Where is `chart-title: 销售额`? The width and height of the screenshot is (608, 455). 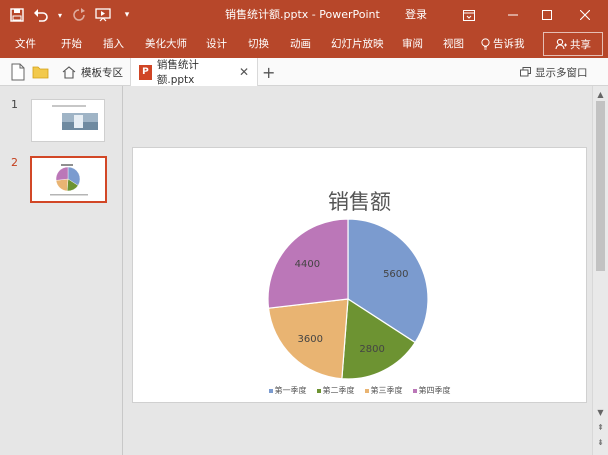 chart-title: 销售额 is located at coordinates (359, 202).